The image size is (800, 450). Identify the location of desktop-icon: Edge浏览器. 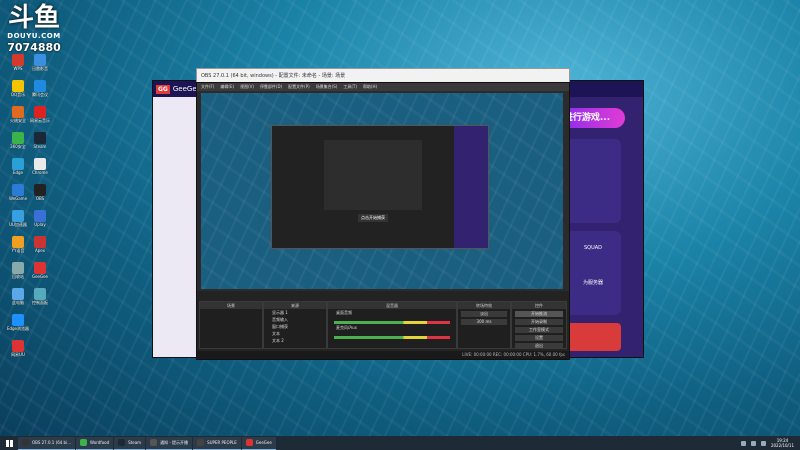
(18, 325).